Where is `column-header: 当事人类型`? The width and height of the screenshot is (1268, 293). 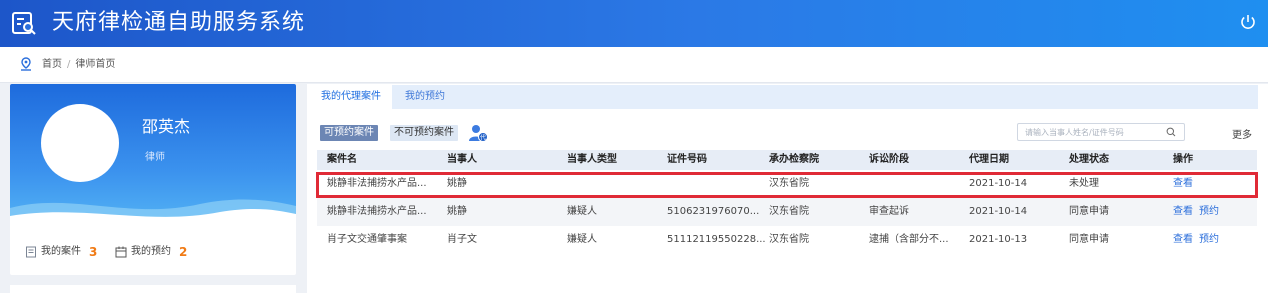 column-header: 当事人类型 is located at coordinates (592, 159).